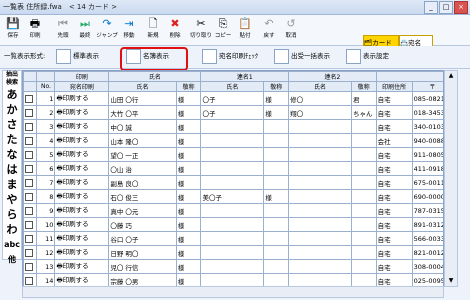  Describe the element at coordinates (142, 279) in the screenshot. I see `cell-name: 宗藤 〇男` at that location.